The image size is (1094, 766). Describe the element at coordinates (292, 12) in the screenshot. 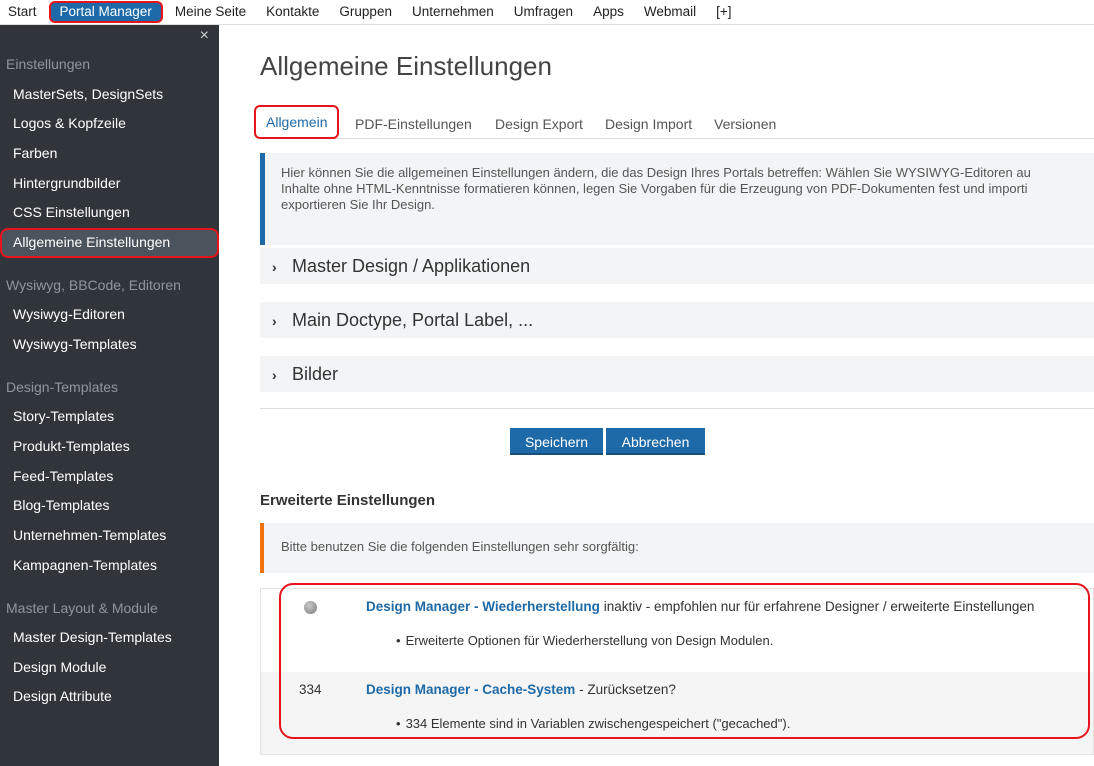

I see `nav-kontakte: Kontakte` at that location.